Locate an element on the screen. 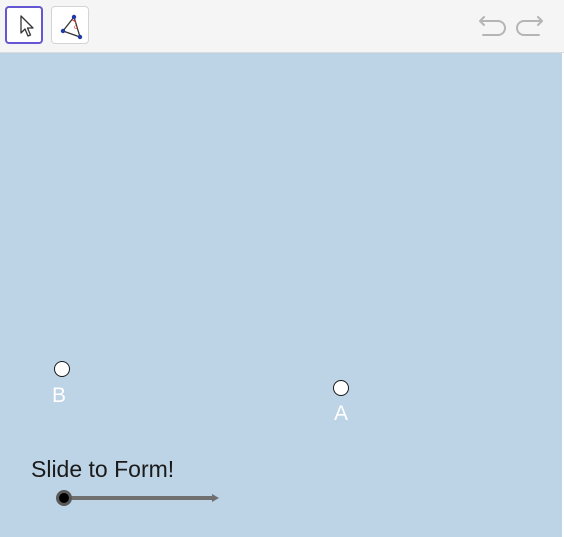 This screenshot has height=537, width=564. cursor-arrow-icon is located at coordinates (27, 26).